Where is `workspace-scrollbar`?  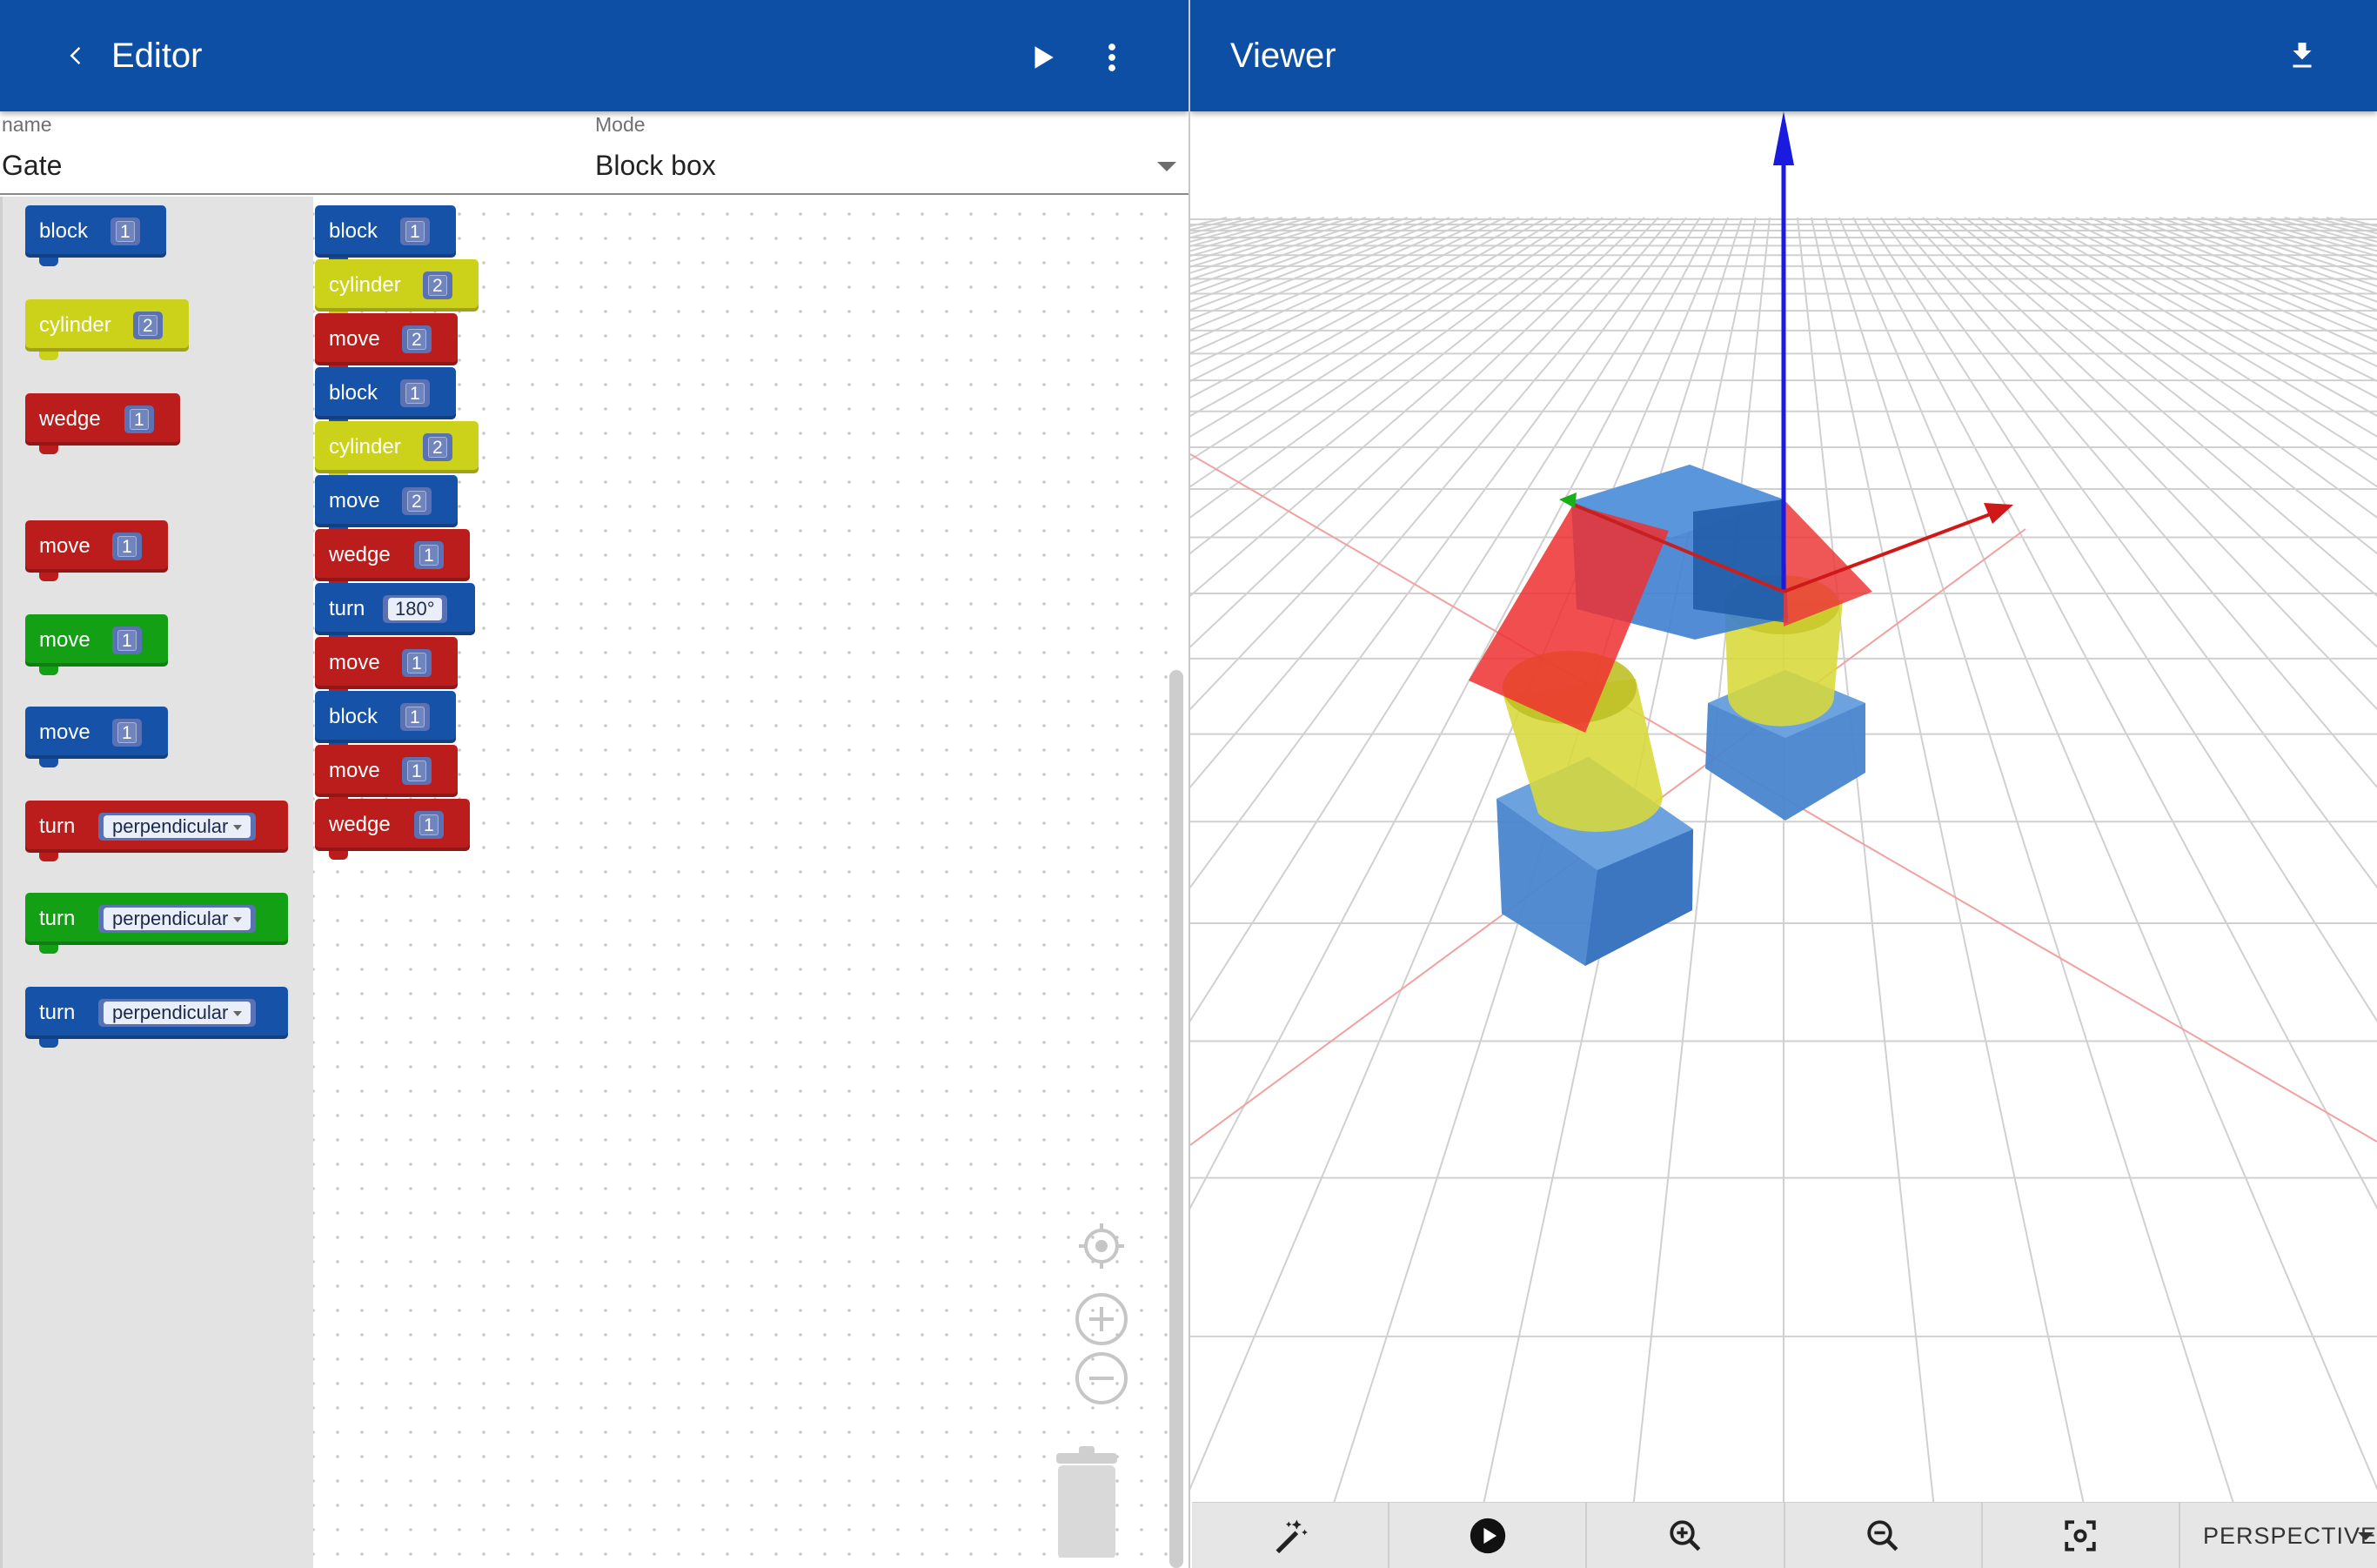 workspace-scrollbar is located at coordinates (1176, 1119).